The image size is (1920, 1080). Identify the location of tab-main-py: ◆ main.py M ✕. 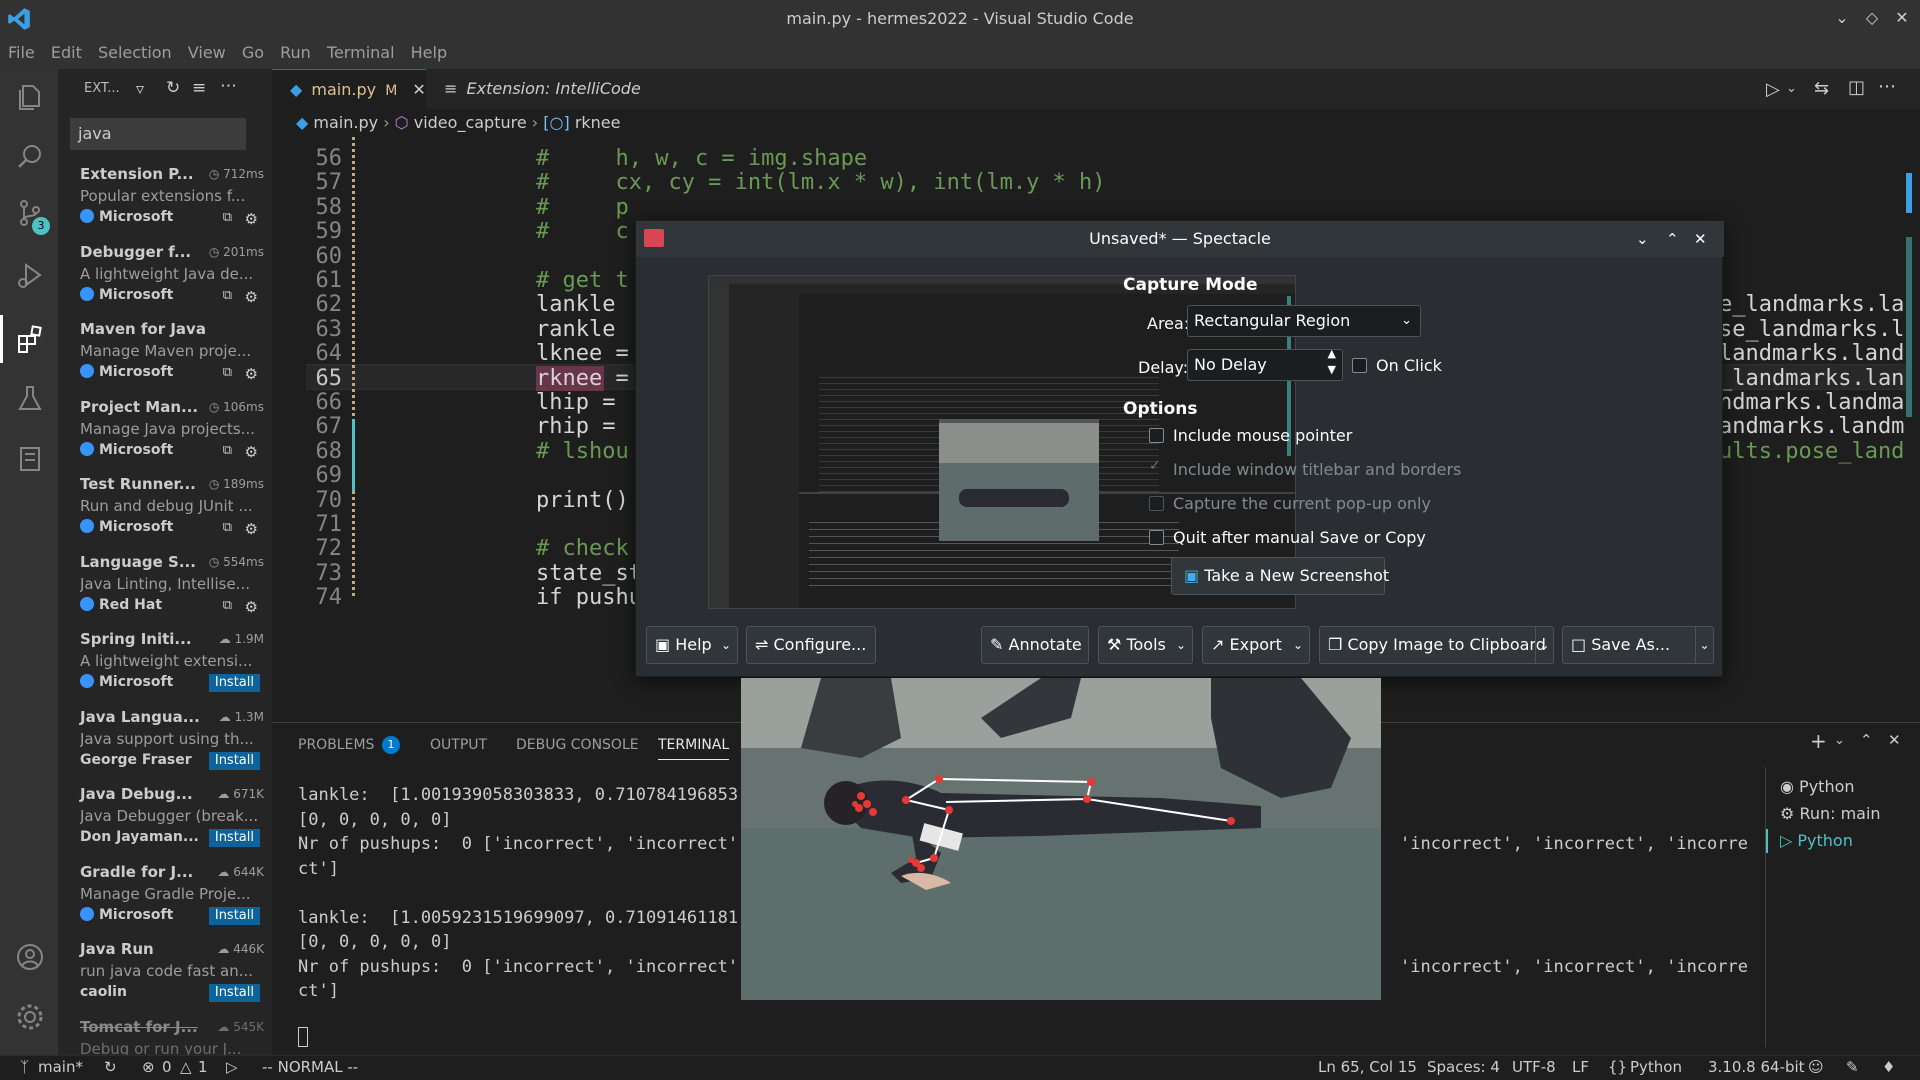
(349, 89).